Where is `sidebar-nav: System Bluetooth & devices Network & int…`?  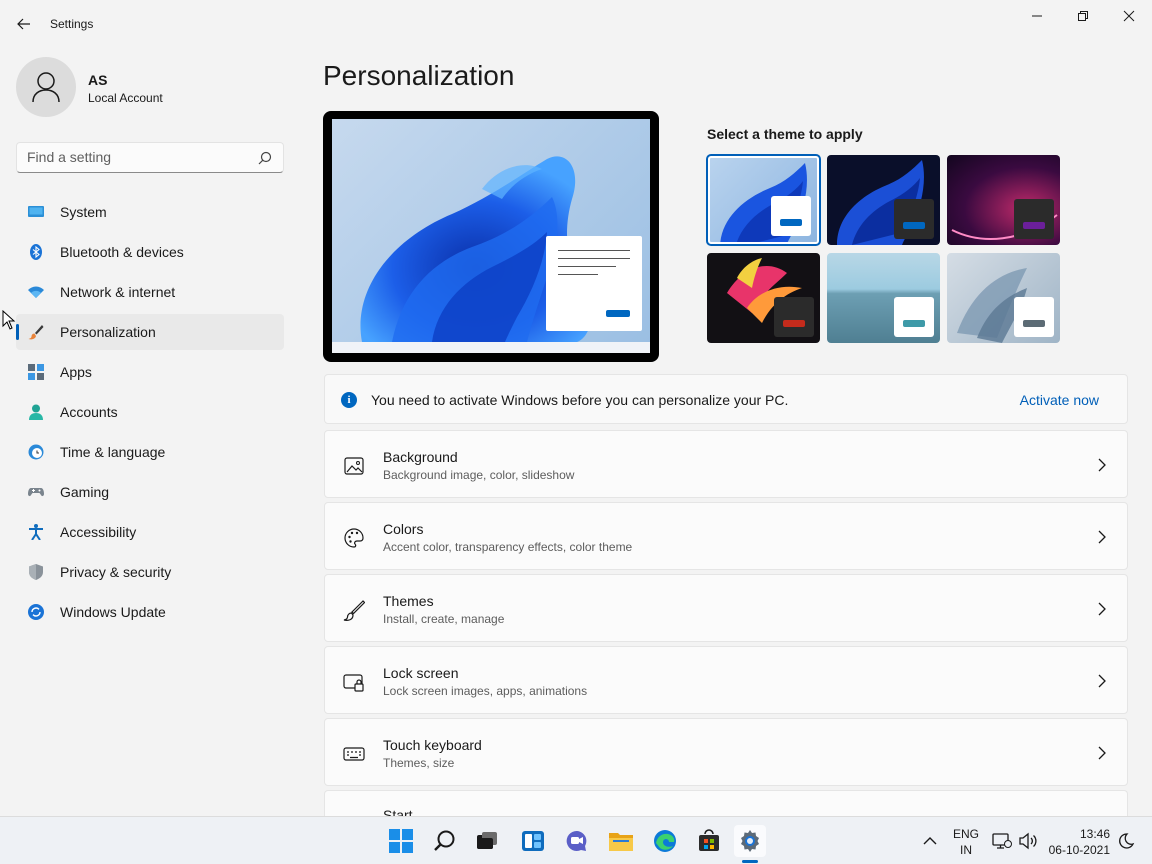
sidebar-nav: System Bluetooth & devices Network & int… is located at coordinates (150, 414).